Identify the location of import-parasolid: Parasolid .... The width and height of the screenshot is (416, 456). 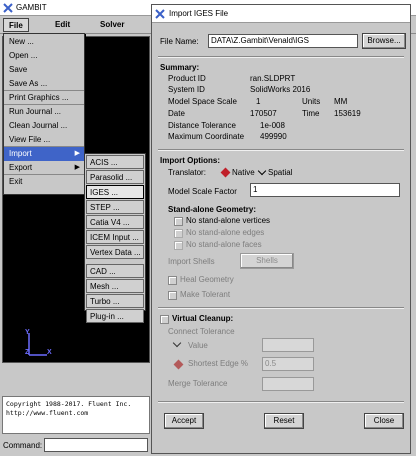
(115, 177).